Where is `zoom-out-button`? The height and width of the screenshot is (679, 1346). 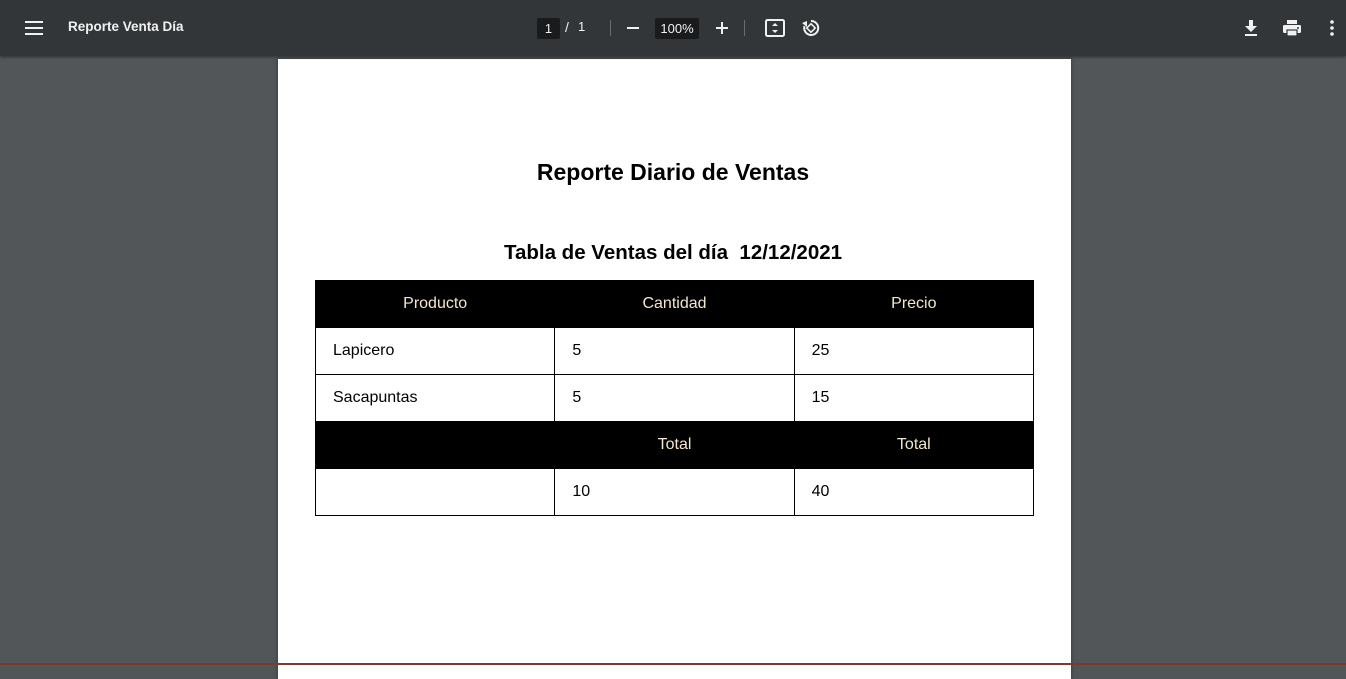
zoom-out-button is located at coordinates (633, 28).